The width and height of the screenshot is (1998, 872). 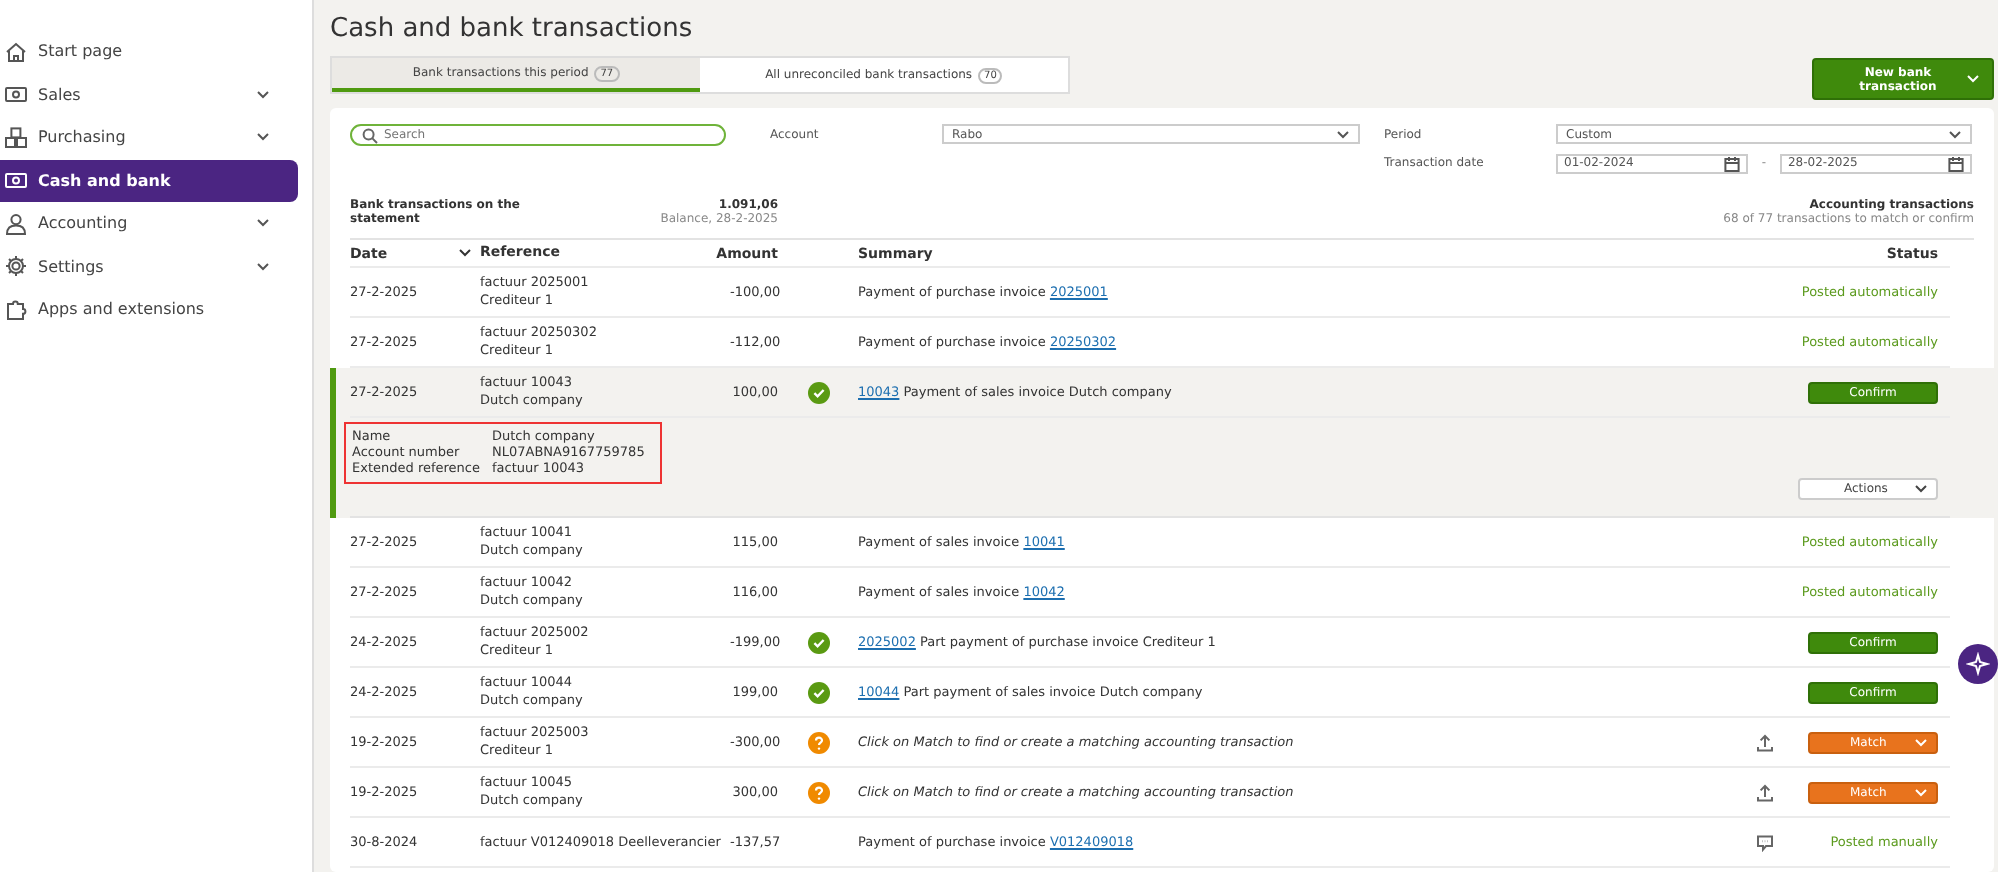 What do you see at coordinates (149, 309) in the screenshot?
I see `sidebar-item: Apps and extensions` at bounding box center [149, 309].